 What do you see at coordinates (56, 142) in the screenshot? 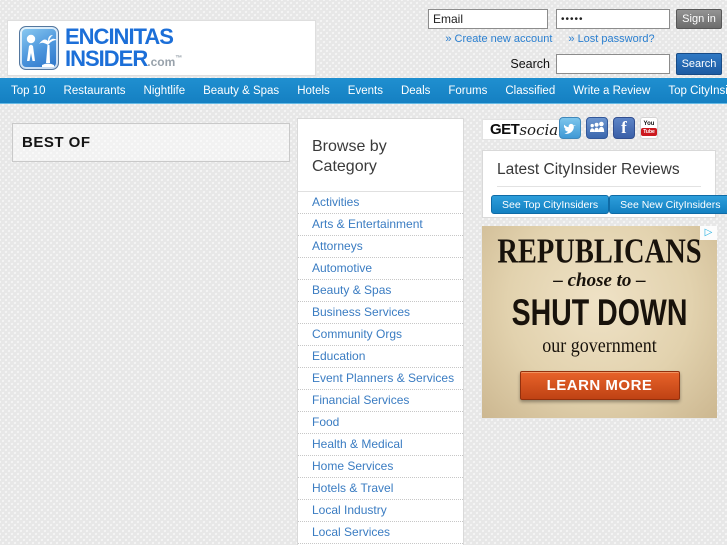
I see `best-of-title: BEST OF` at bounding box center [56, 142].